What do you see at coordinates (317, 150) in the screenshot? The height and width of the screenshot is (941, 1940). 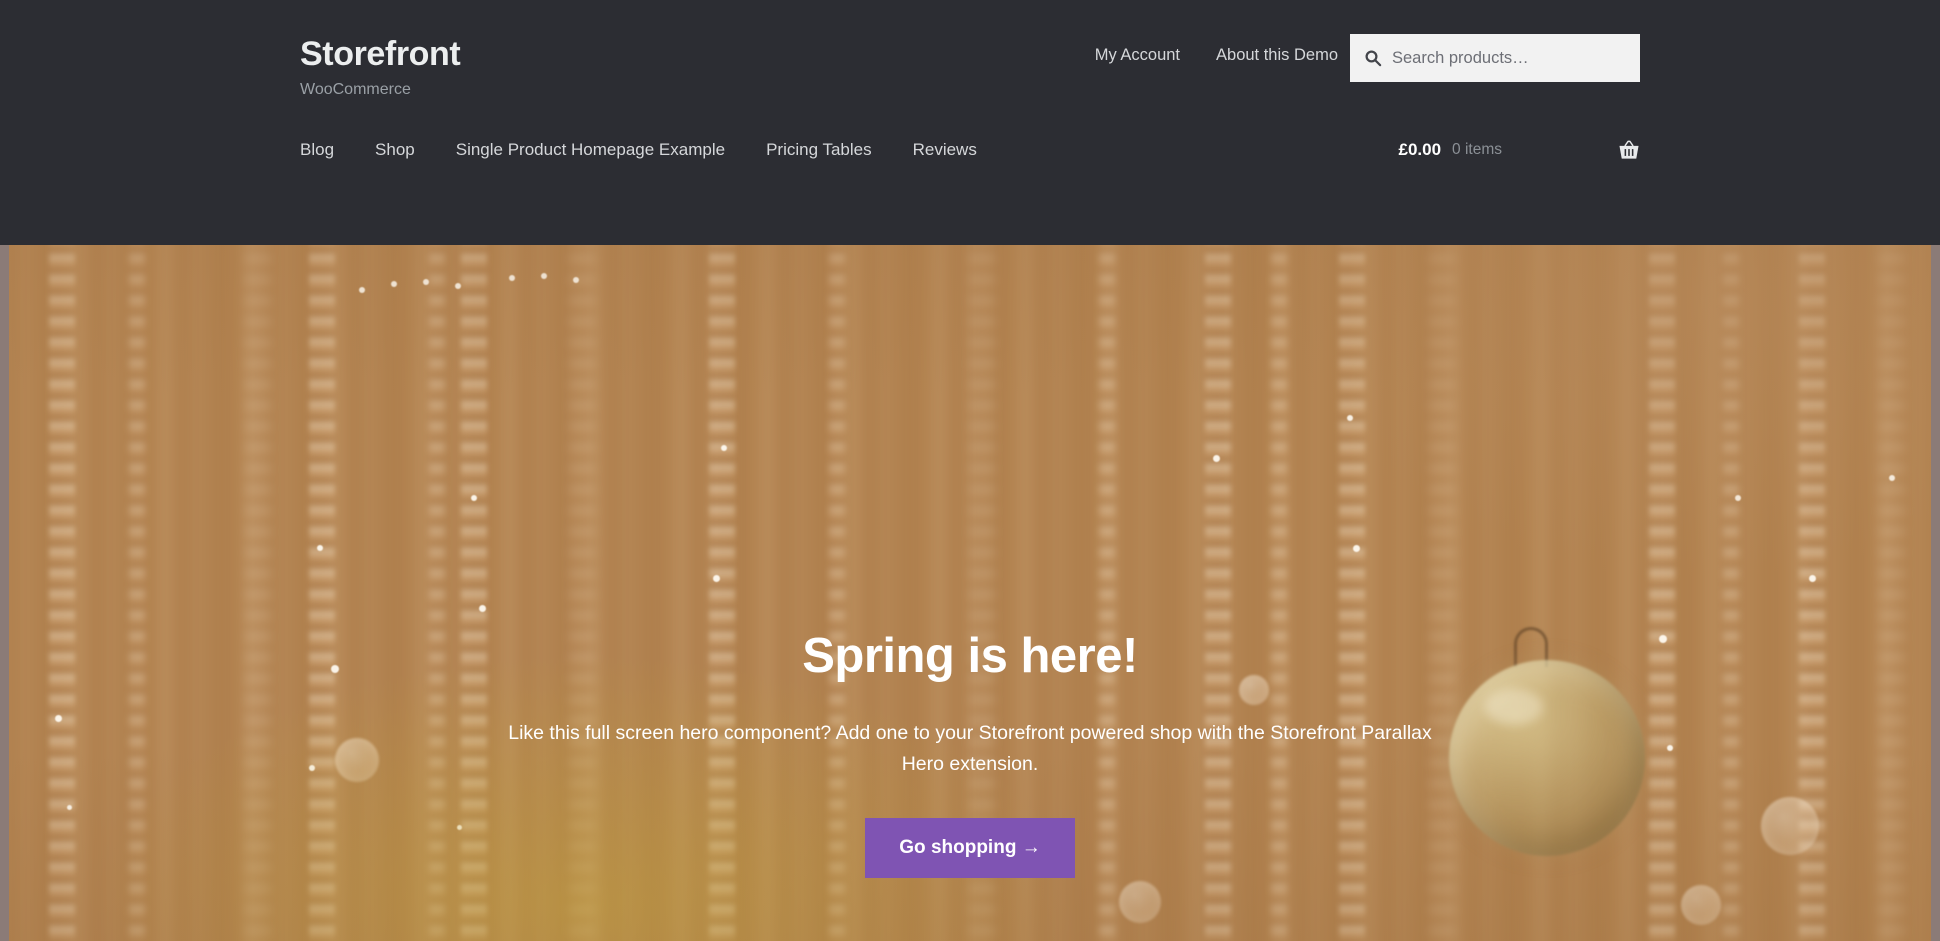 I see `nav-item-blog: Blog` at bounding box center [317, 150].